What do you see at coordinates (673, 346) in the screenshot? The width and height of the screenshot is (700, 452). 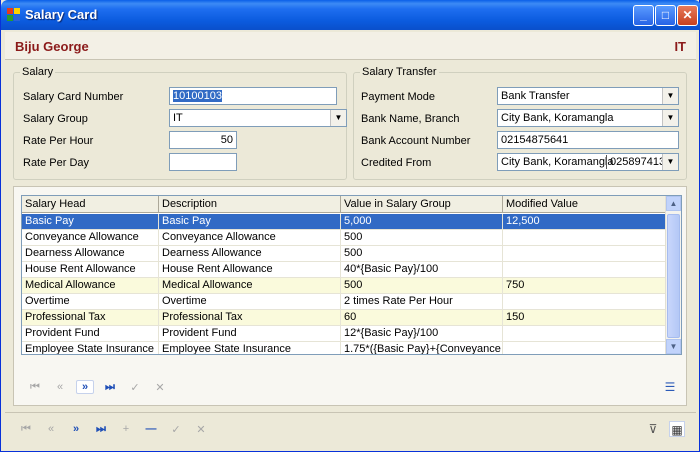 I see `scroll-down-icon: ▼` at bounding box center [673, 346].